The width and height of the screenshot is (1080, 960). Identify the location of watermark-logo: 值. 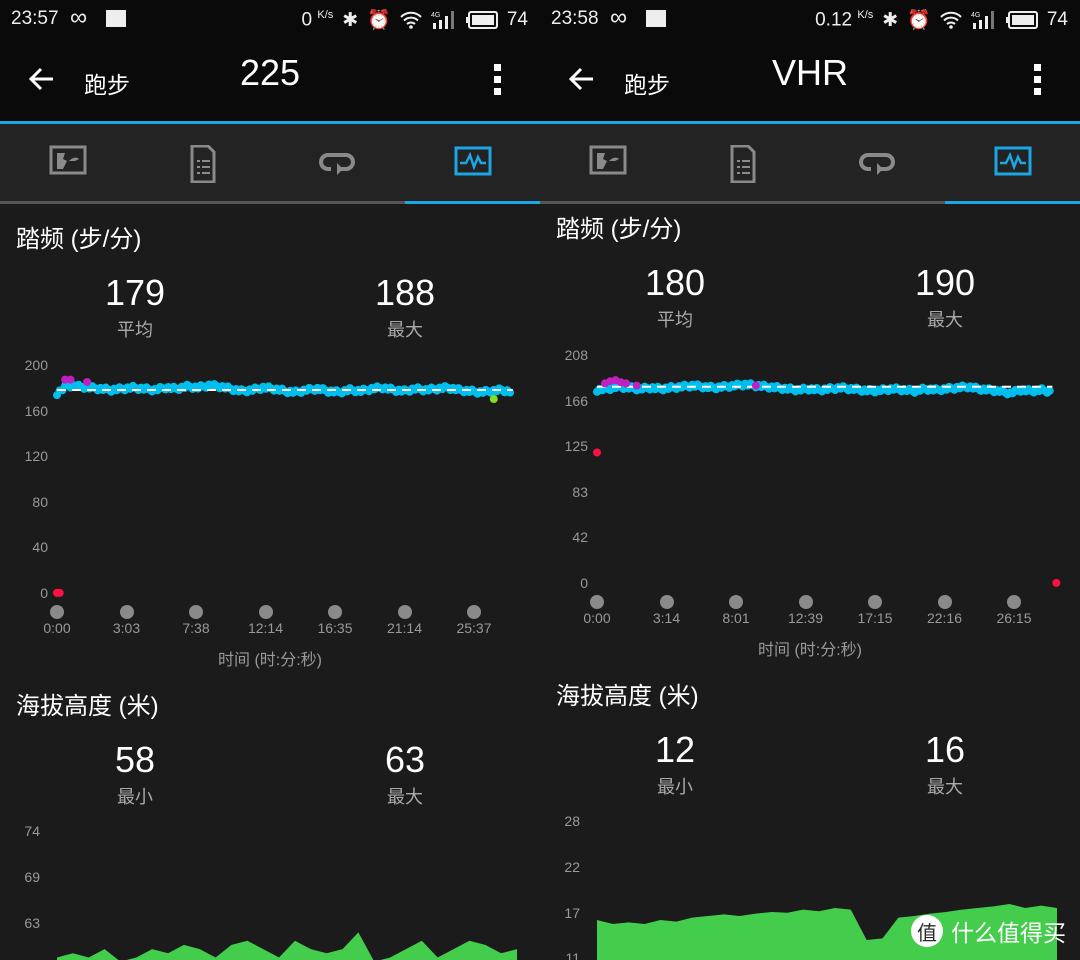
(927, 931).